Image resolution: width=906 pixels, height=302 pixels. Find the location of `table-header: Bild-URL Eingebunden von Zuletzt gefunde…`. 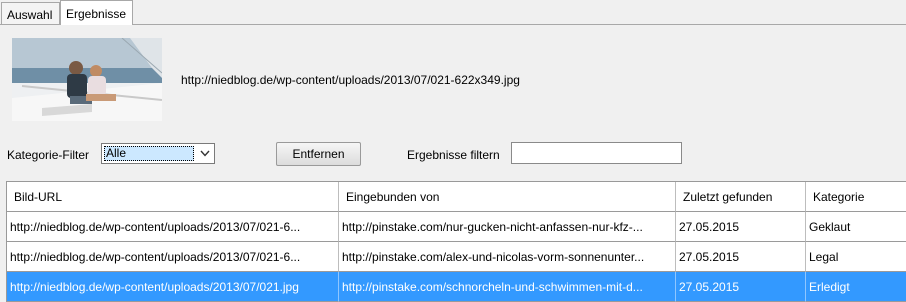

table-header: Bild-URL Eingebunden von Zuletzt gefunde… is located at coordinates (456, 197).